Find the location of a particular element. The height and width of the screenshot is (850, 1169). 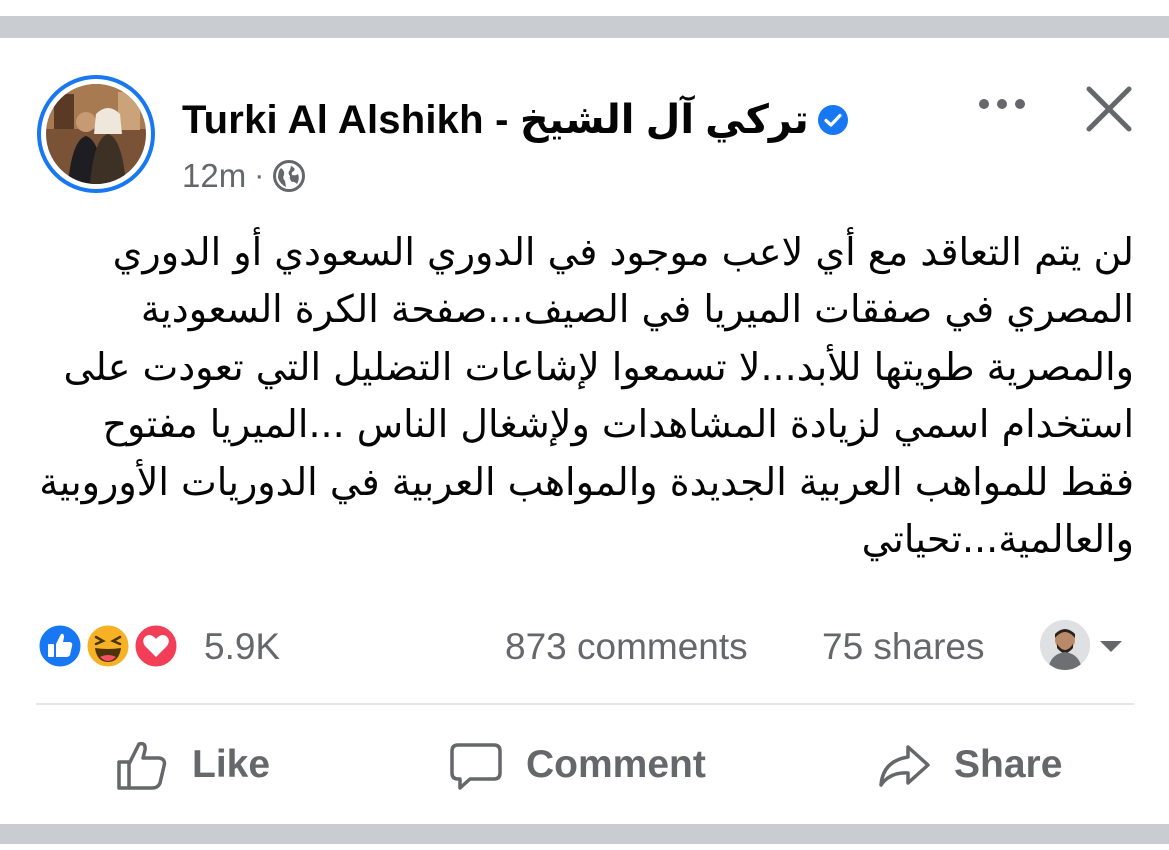

share-button: Share is located at coordinates (969, 765).